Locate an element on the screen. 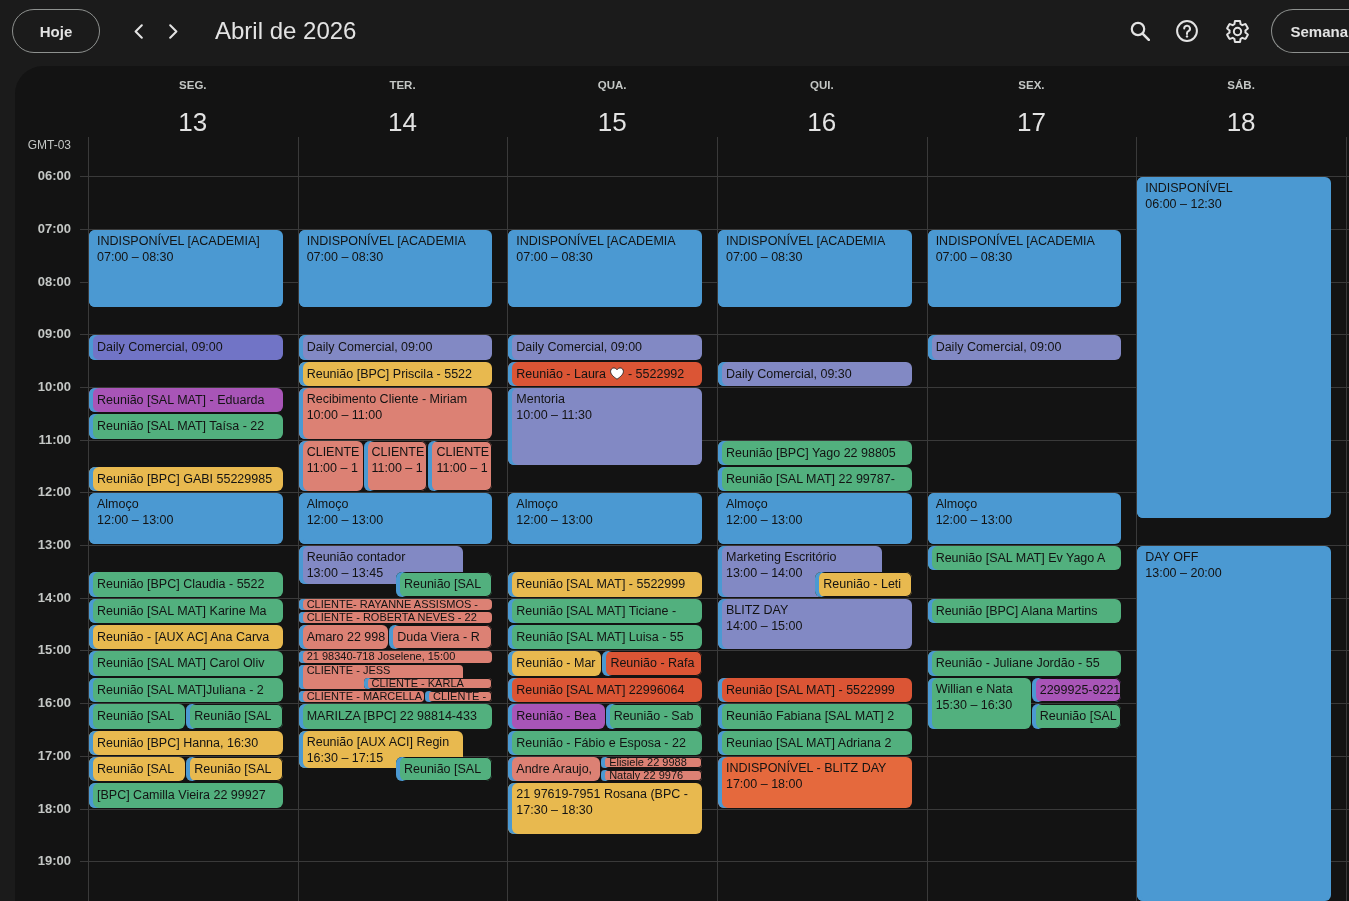 This screenshot has height=901, width=1349. calendar-event: Reunião Fabiana [SAL MAT] 2 is located at coordinates (814, 716).